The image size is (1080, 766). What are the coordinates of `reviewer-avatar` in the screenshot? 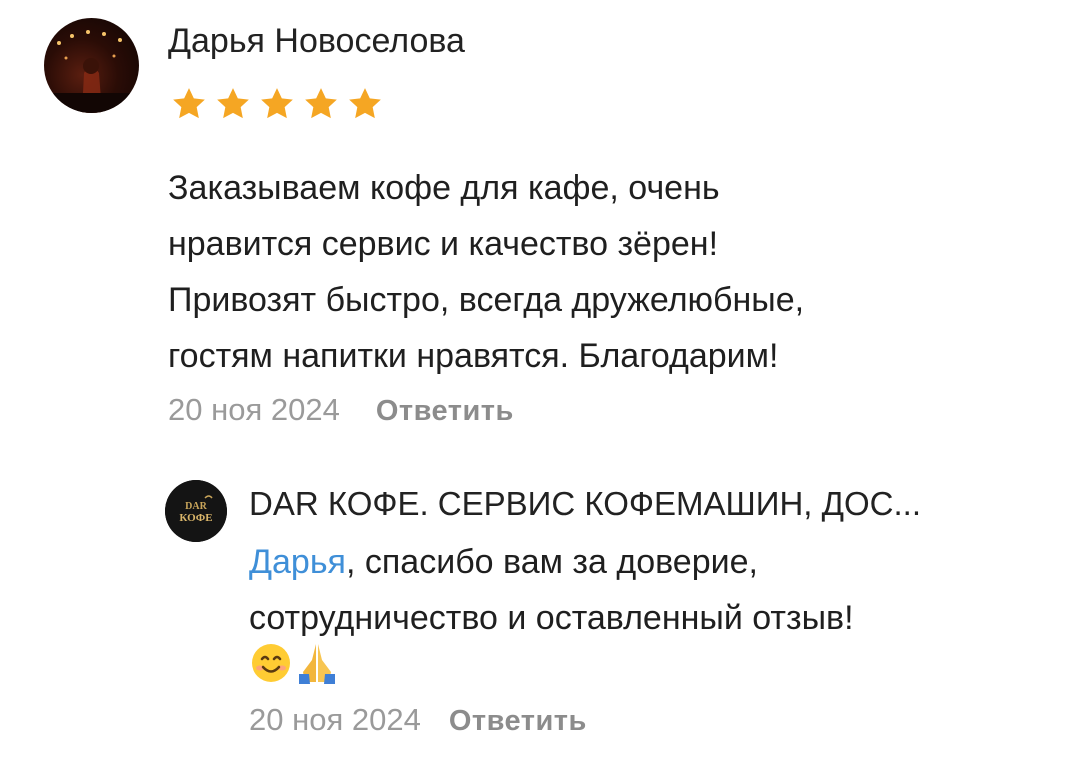 It's located at (91, 65).